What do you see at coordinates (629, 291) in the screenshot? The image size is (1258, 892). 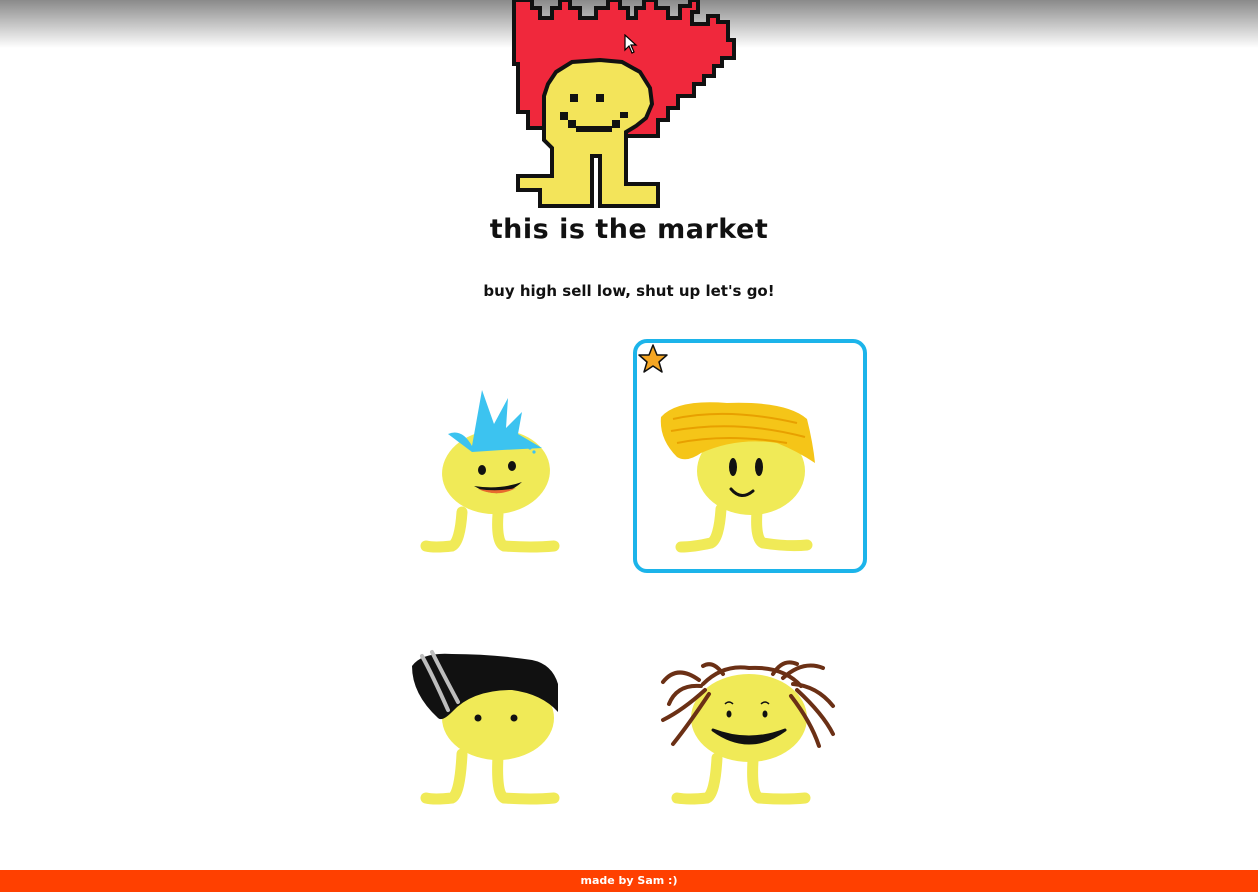 I see `page-subtitle: buy high sell low, shut up let's go!` at bounding box center [629, 291].